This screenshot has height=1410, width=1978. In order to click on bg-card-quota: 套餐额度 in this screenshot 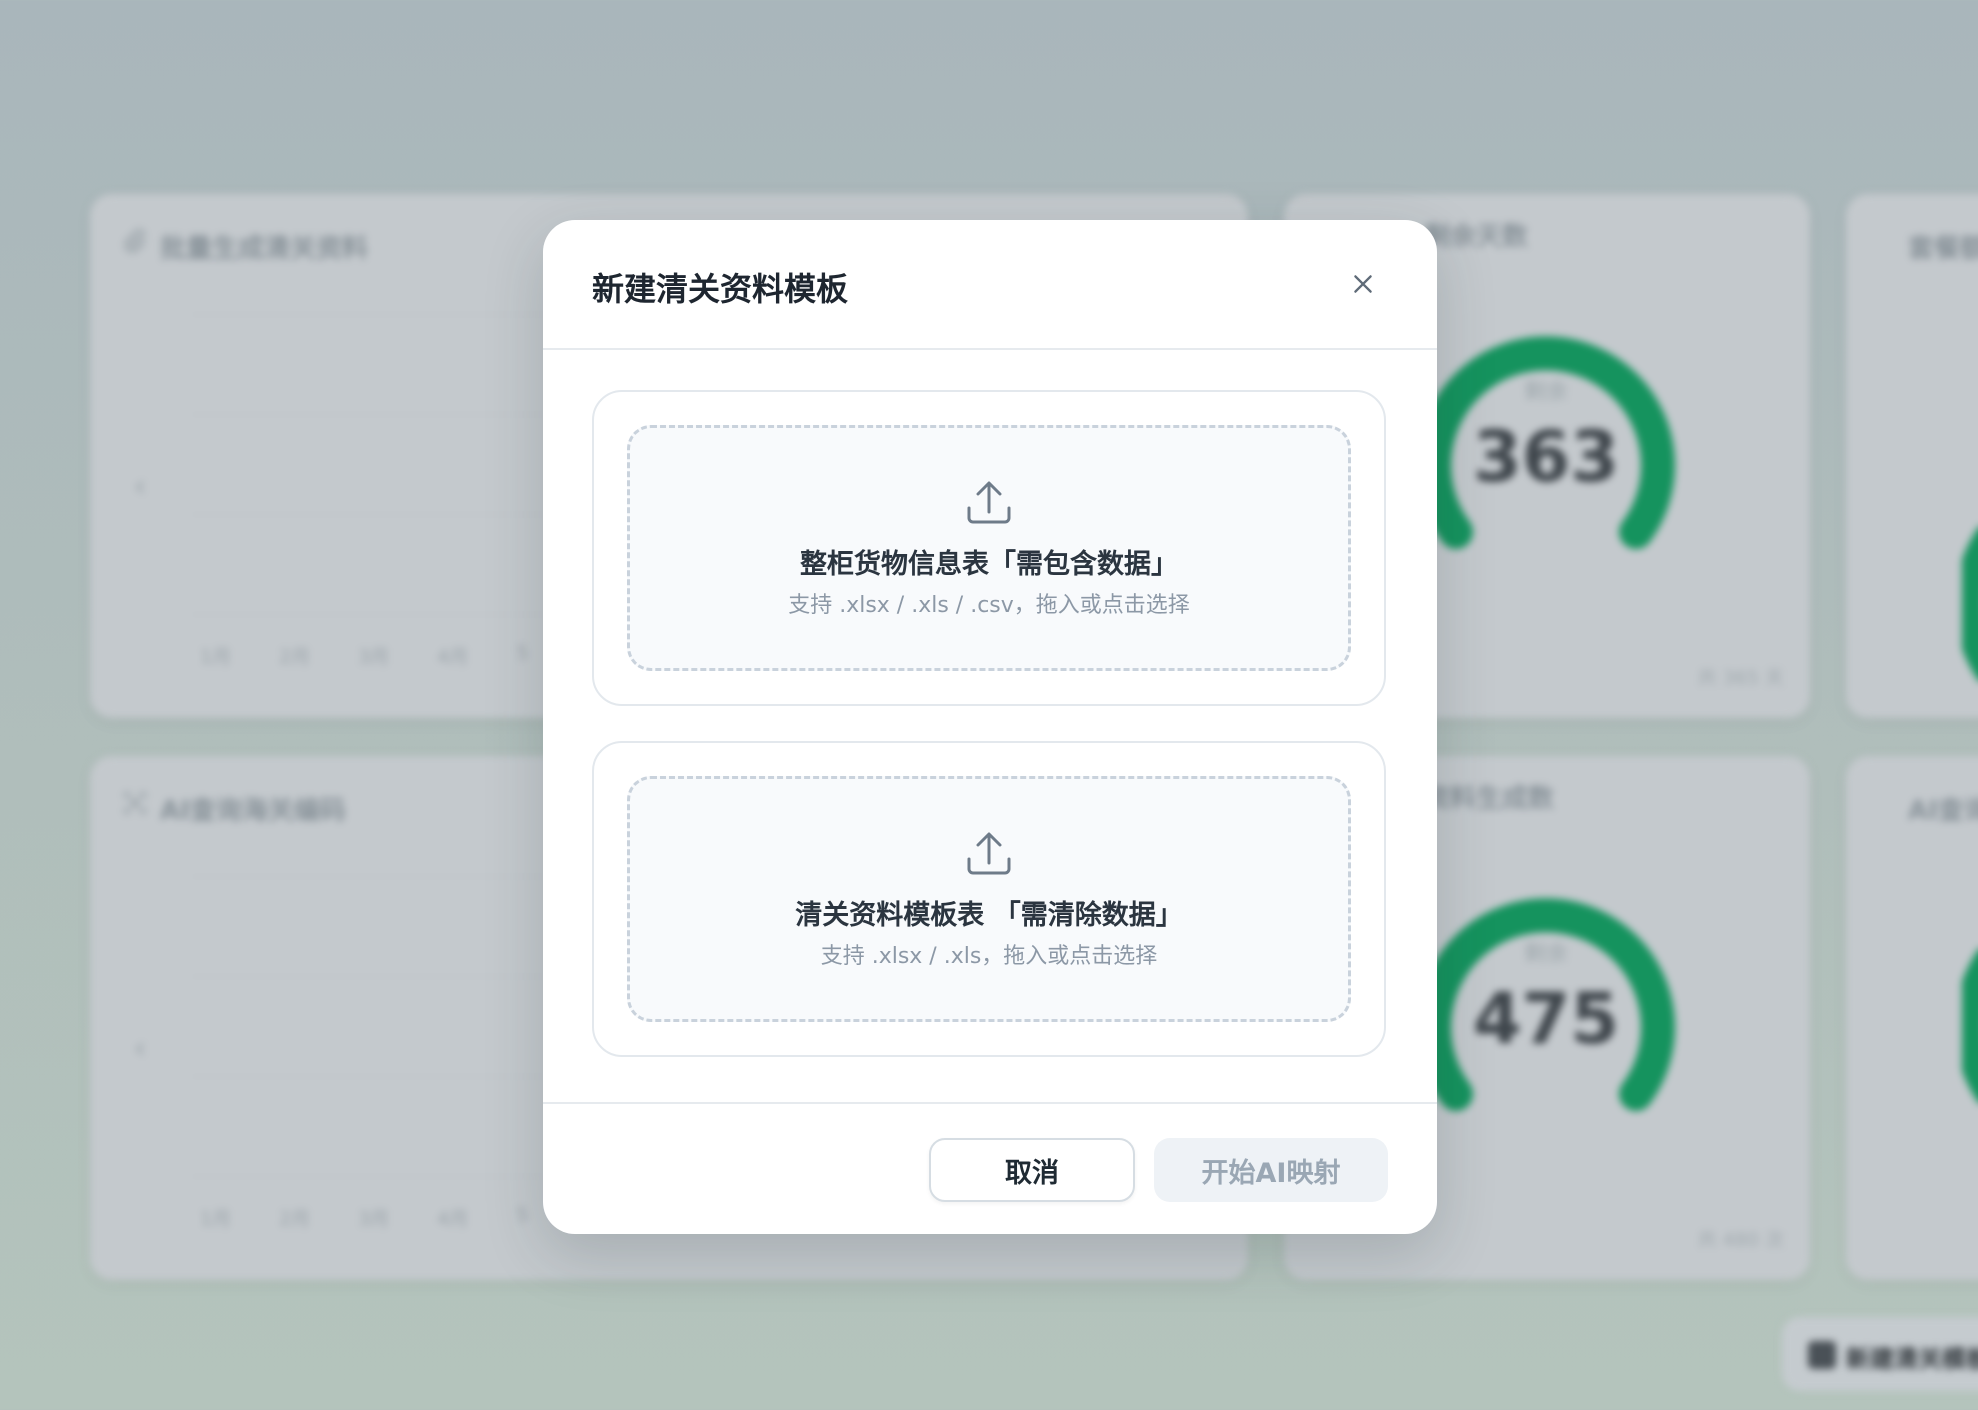, I will do `click(1912, 456)`.